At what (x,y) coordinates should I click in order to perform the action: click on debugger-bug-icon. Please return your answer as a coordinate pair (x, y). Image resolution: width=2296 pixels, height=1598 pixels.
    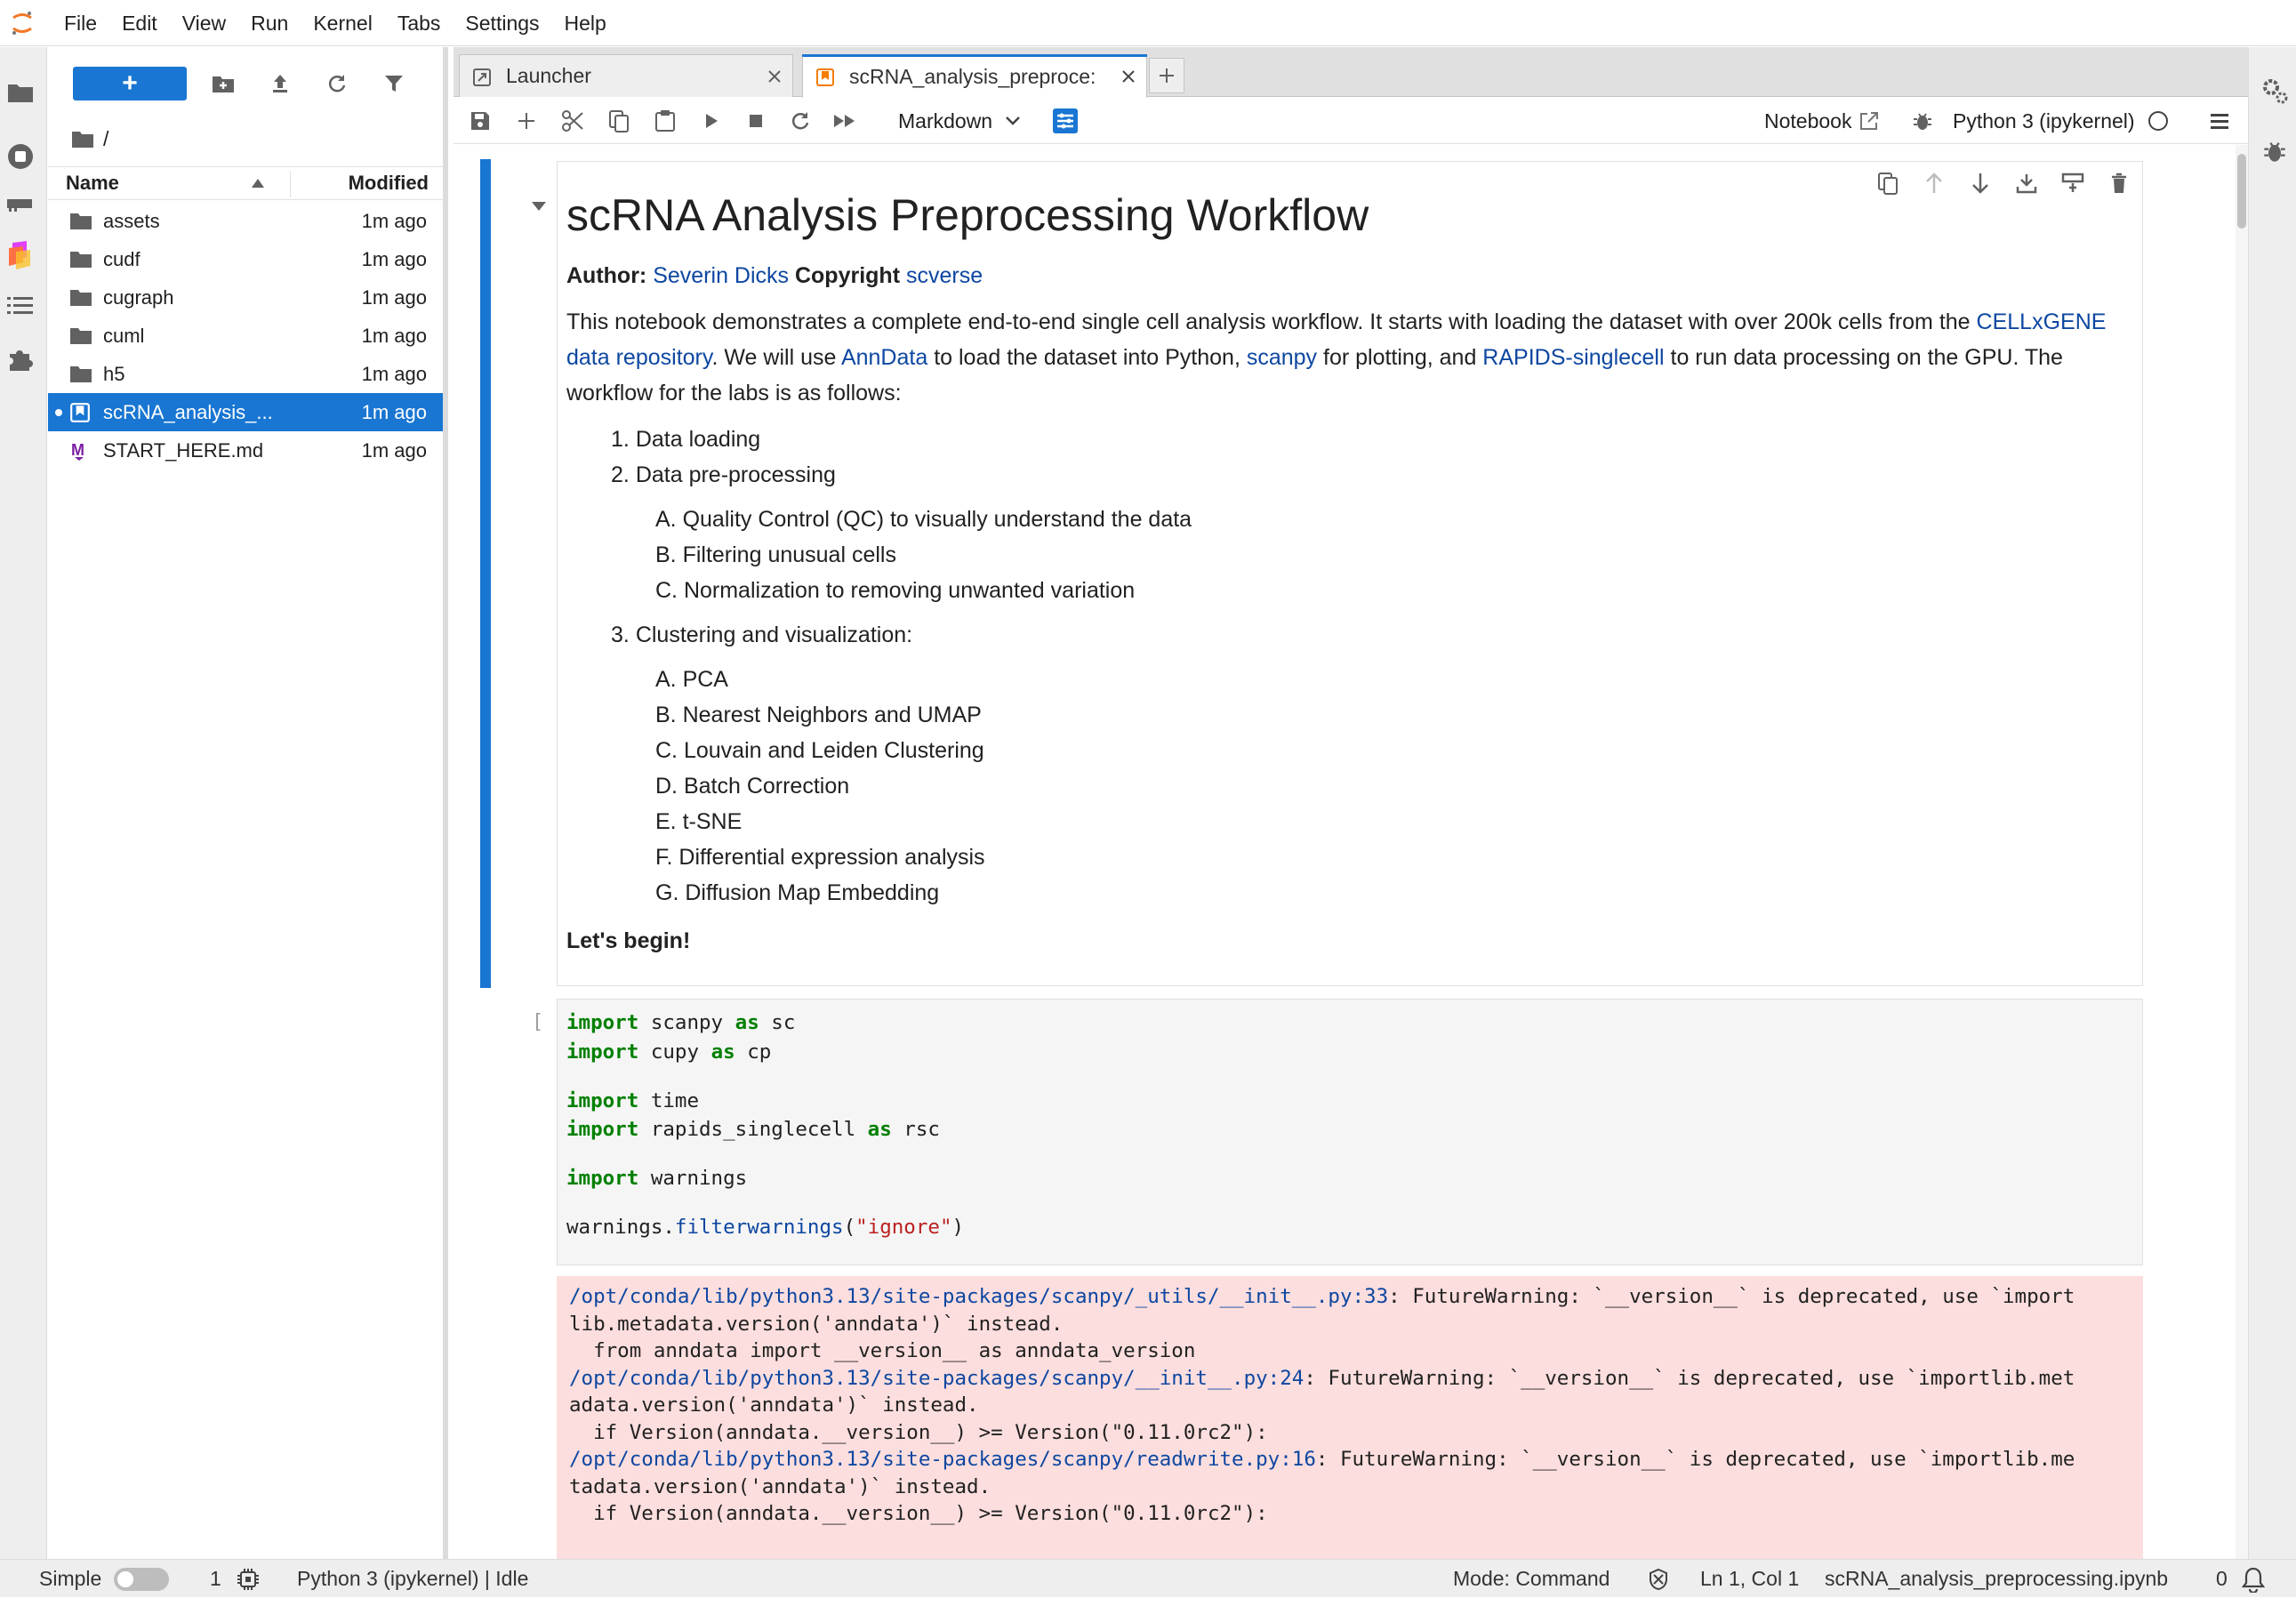
    Looking at the image, I should click on (2275, 151).